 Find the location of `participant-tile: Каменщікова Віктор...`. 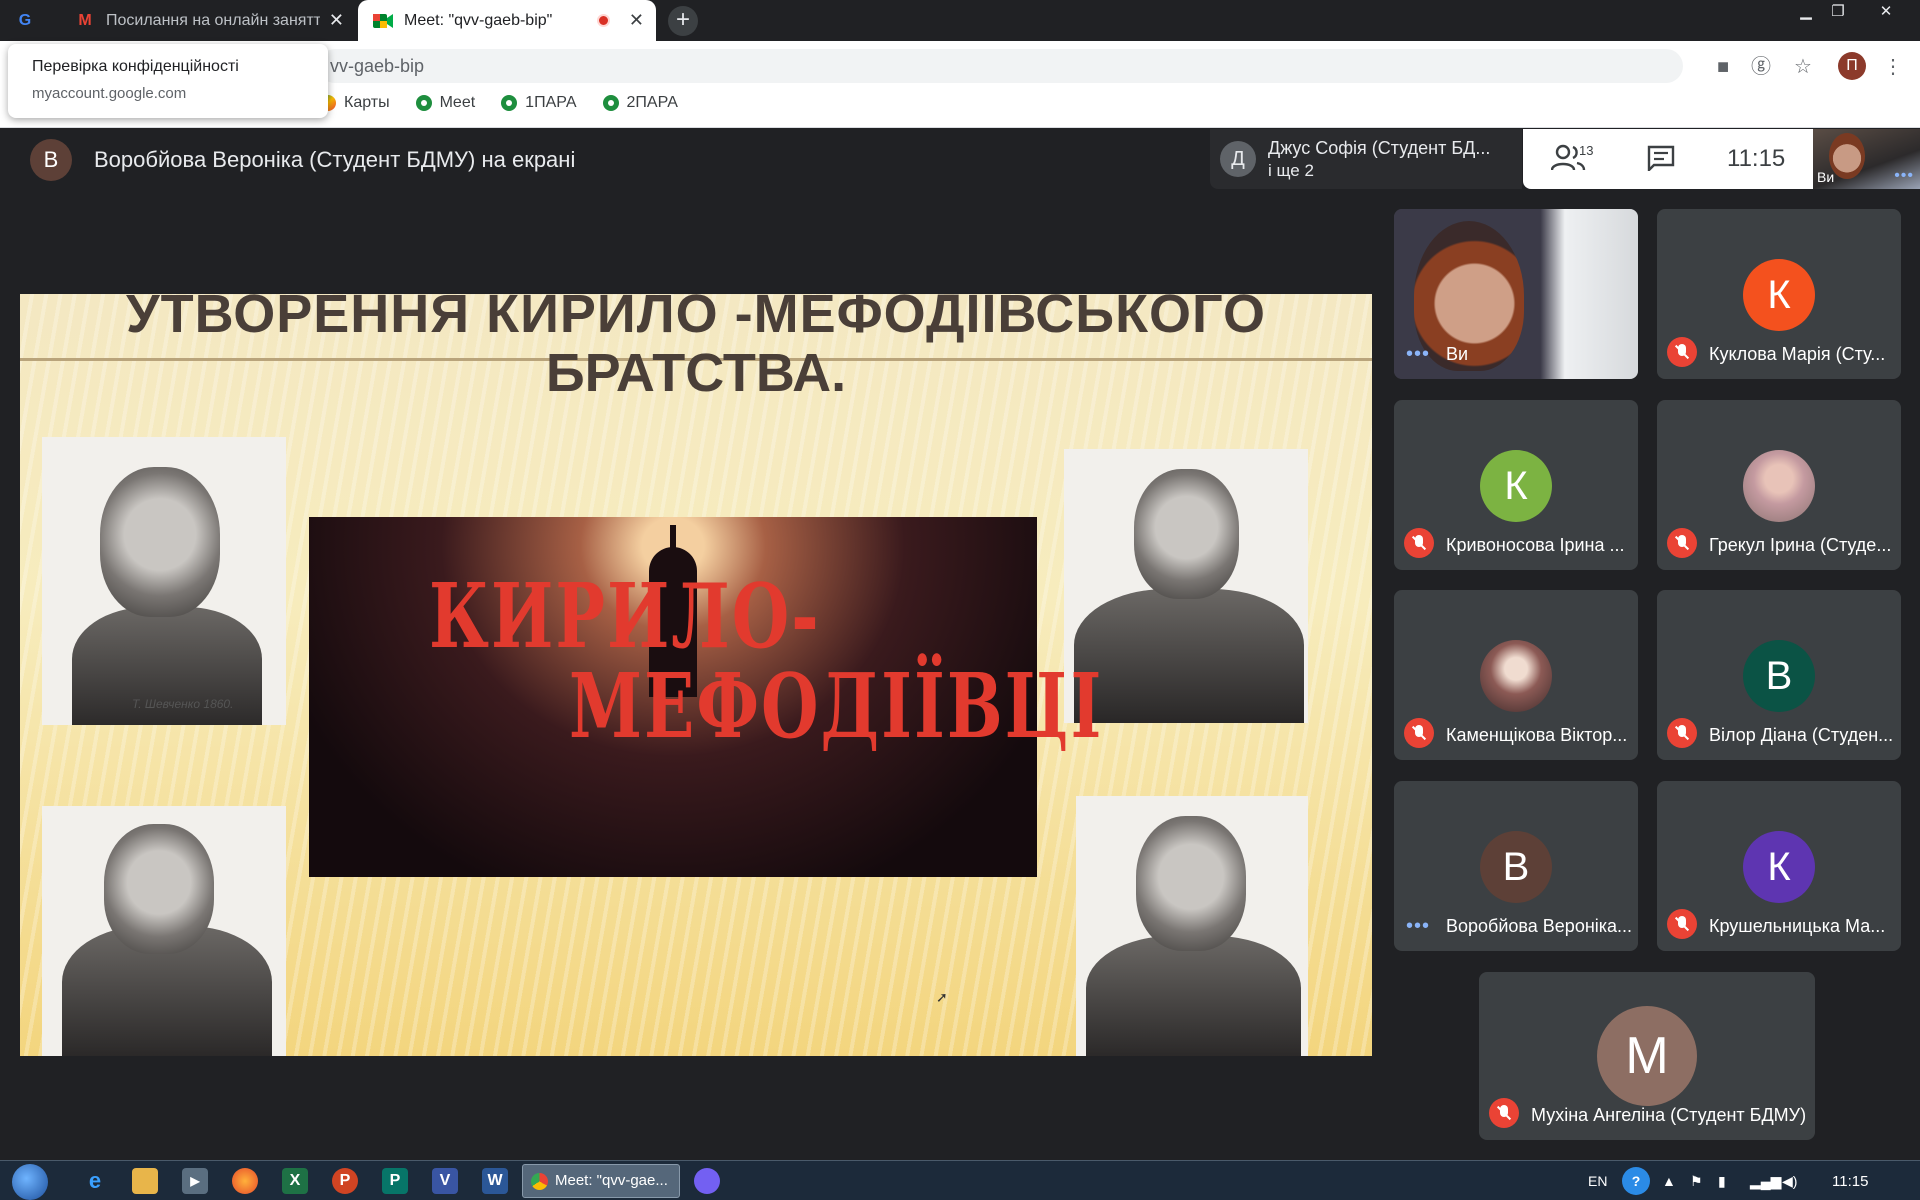

participant-tile: Каменщікова Віктор... is located at coordinates (1516, 675).